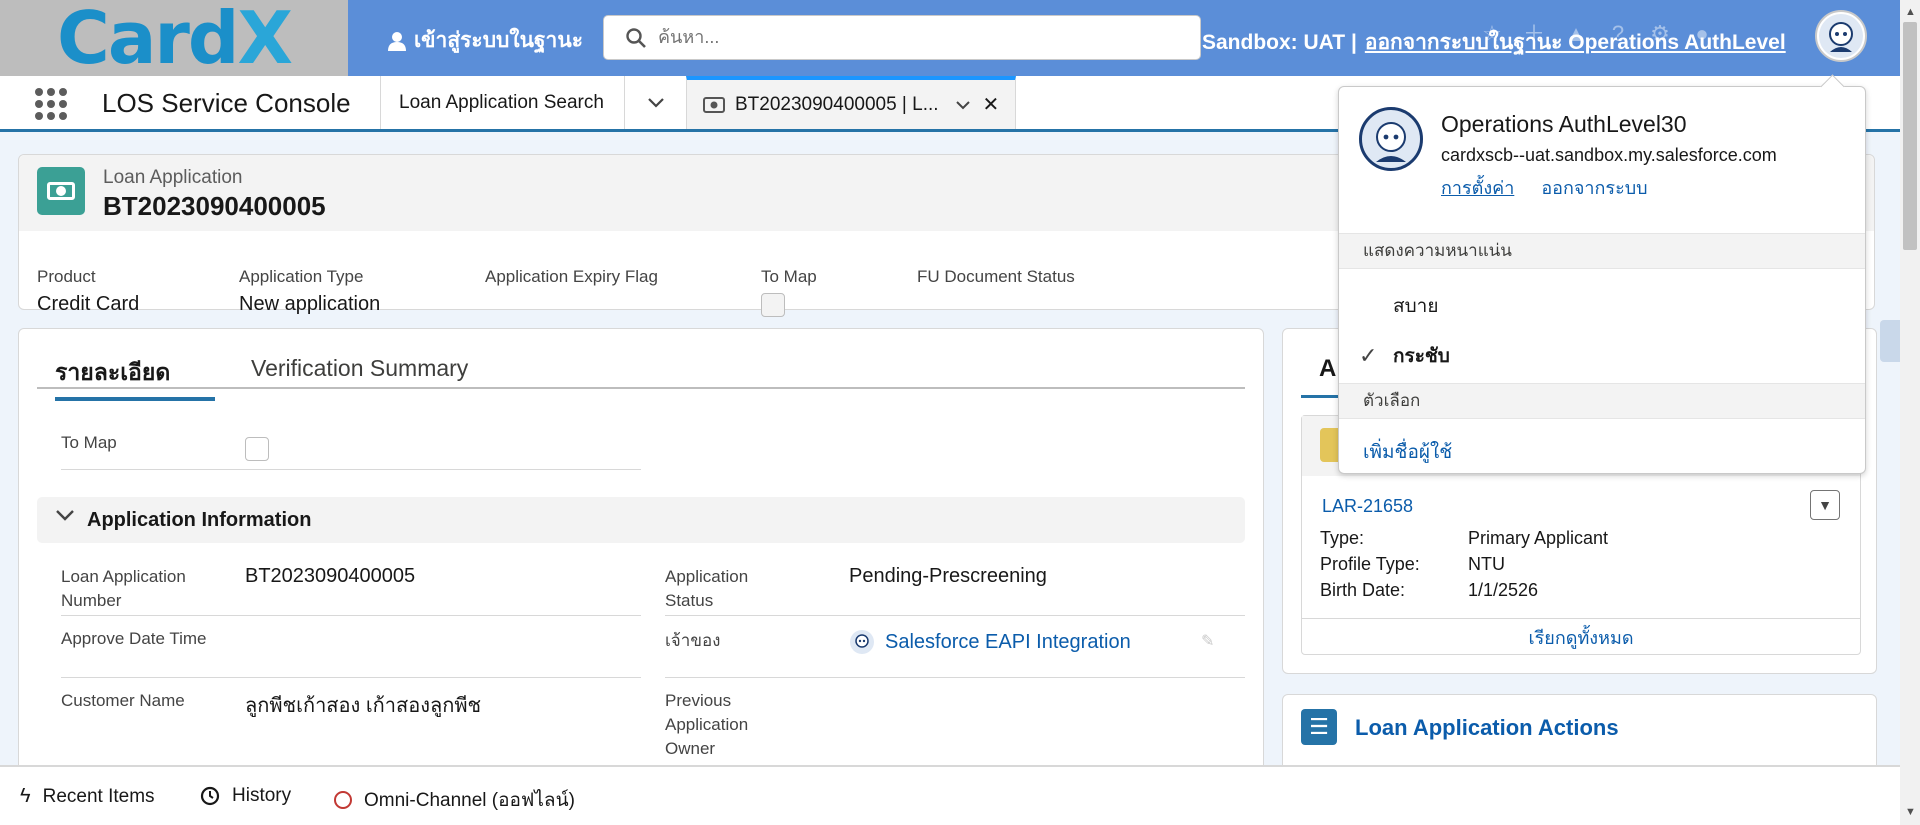  I want to click on section-application-information: Application Information, so click(641, 520).